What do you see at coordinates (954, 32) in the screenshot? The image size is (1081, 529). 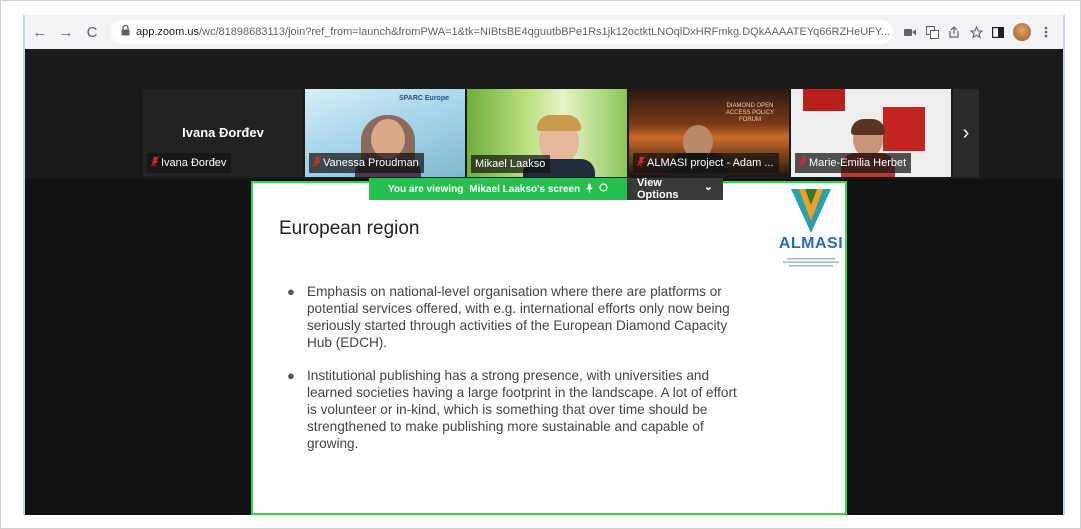 I see `share-icon` at bounding box center [954, 32].